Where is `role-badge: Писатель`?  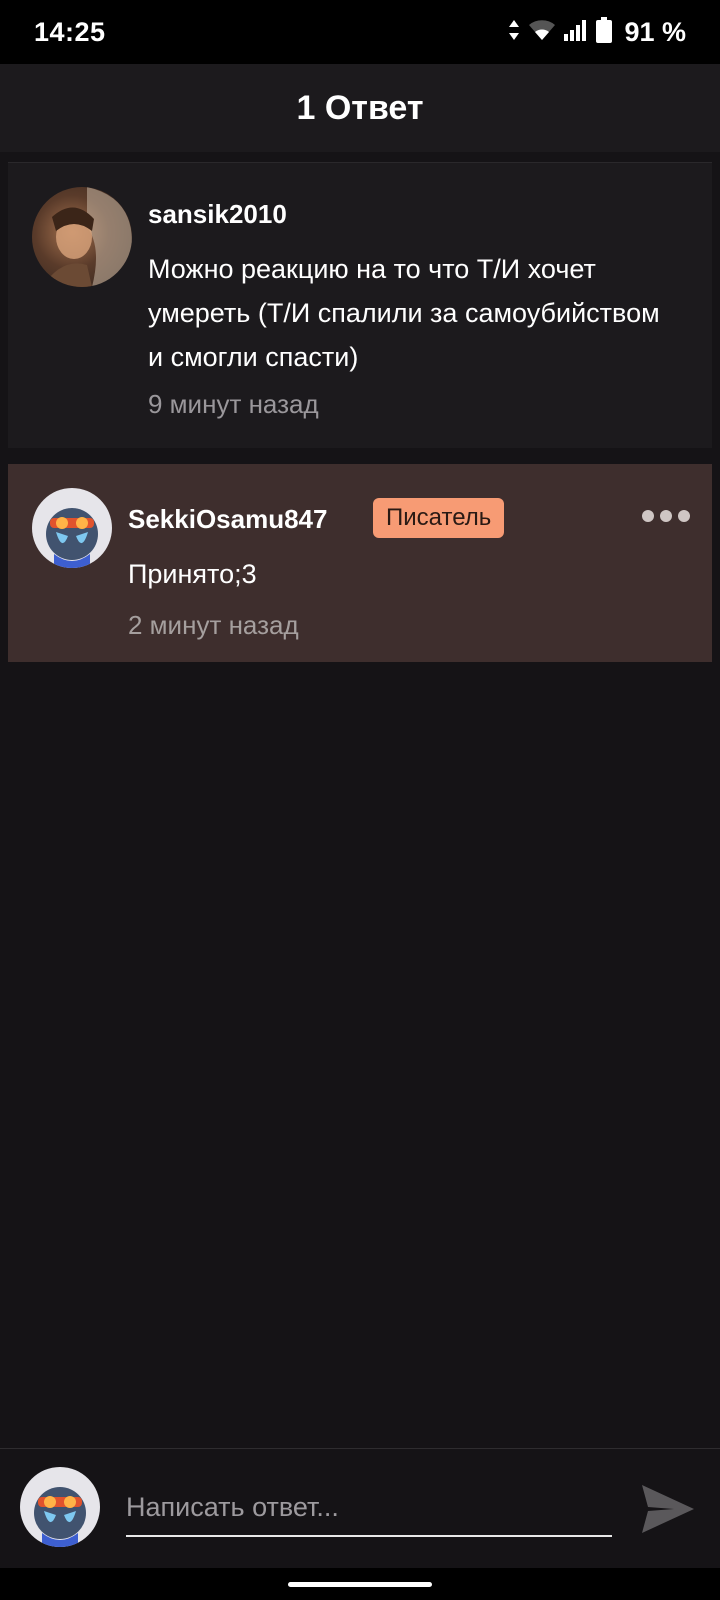 role-badge: Писатель is located at coordinates (439, 518).